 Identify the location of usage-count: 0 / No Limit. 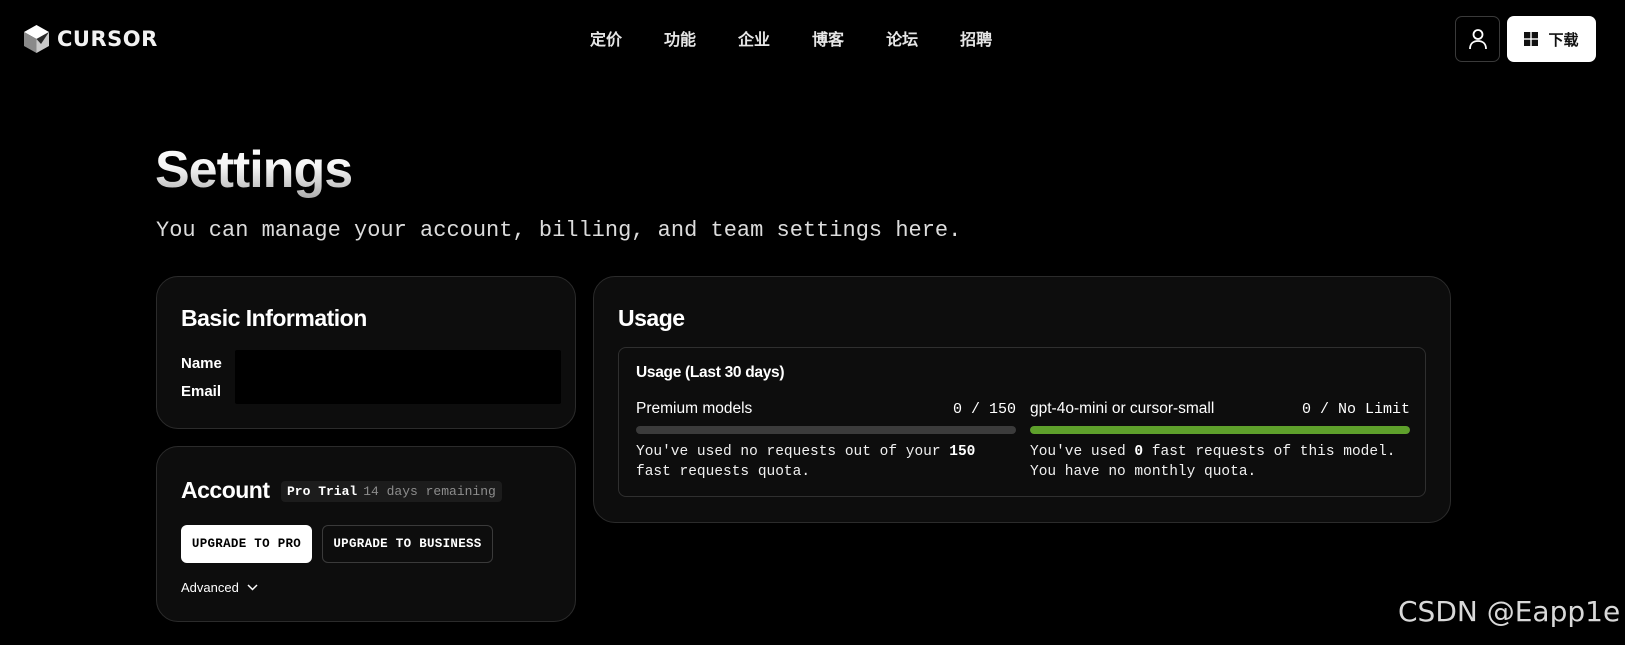
(1355, 409).